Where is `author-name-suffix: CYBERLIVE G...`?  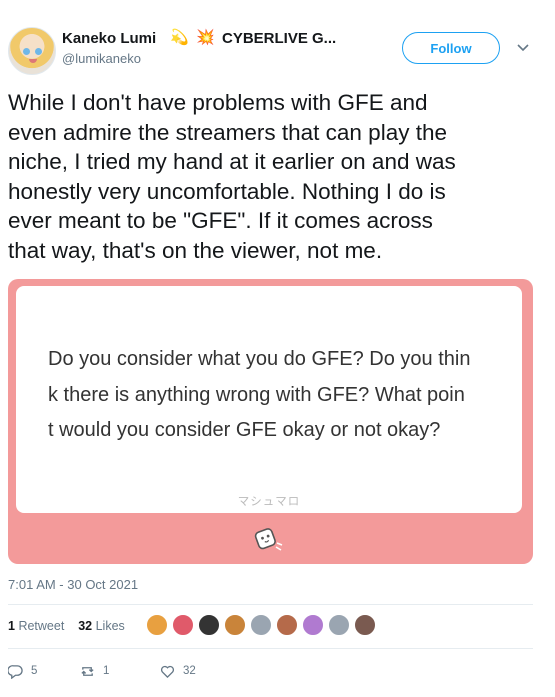
author-name-suffix: CYBERLIVE G... is located at coordinates (279, 38).